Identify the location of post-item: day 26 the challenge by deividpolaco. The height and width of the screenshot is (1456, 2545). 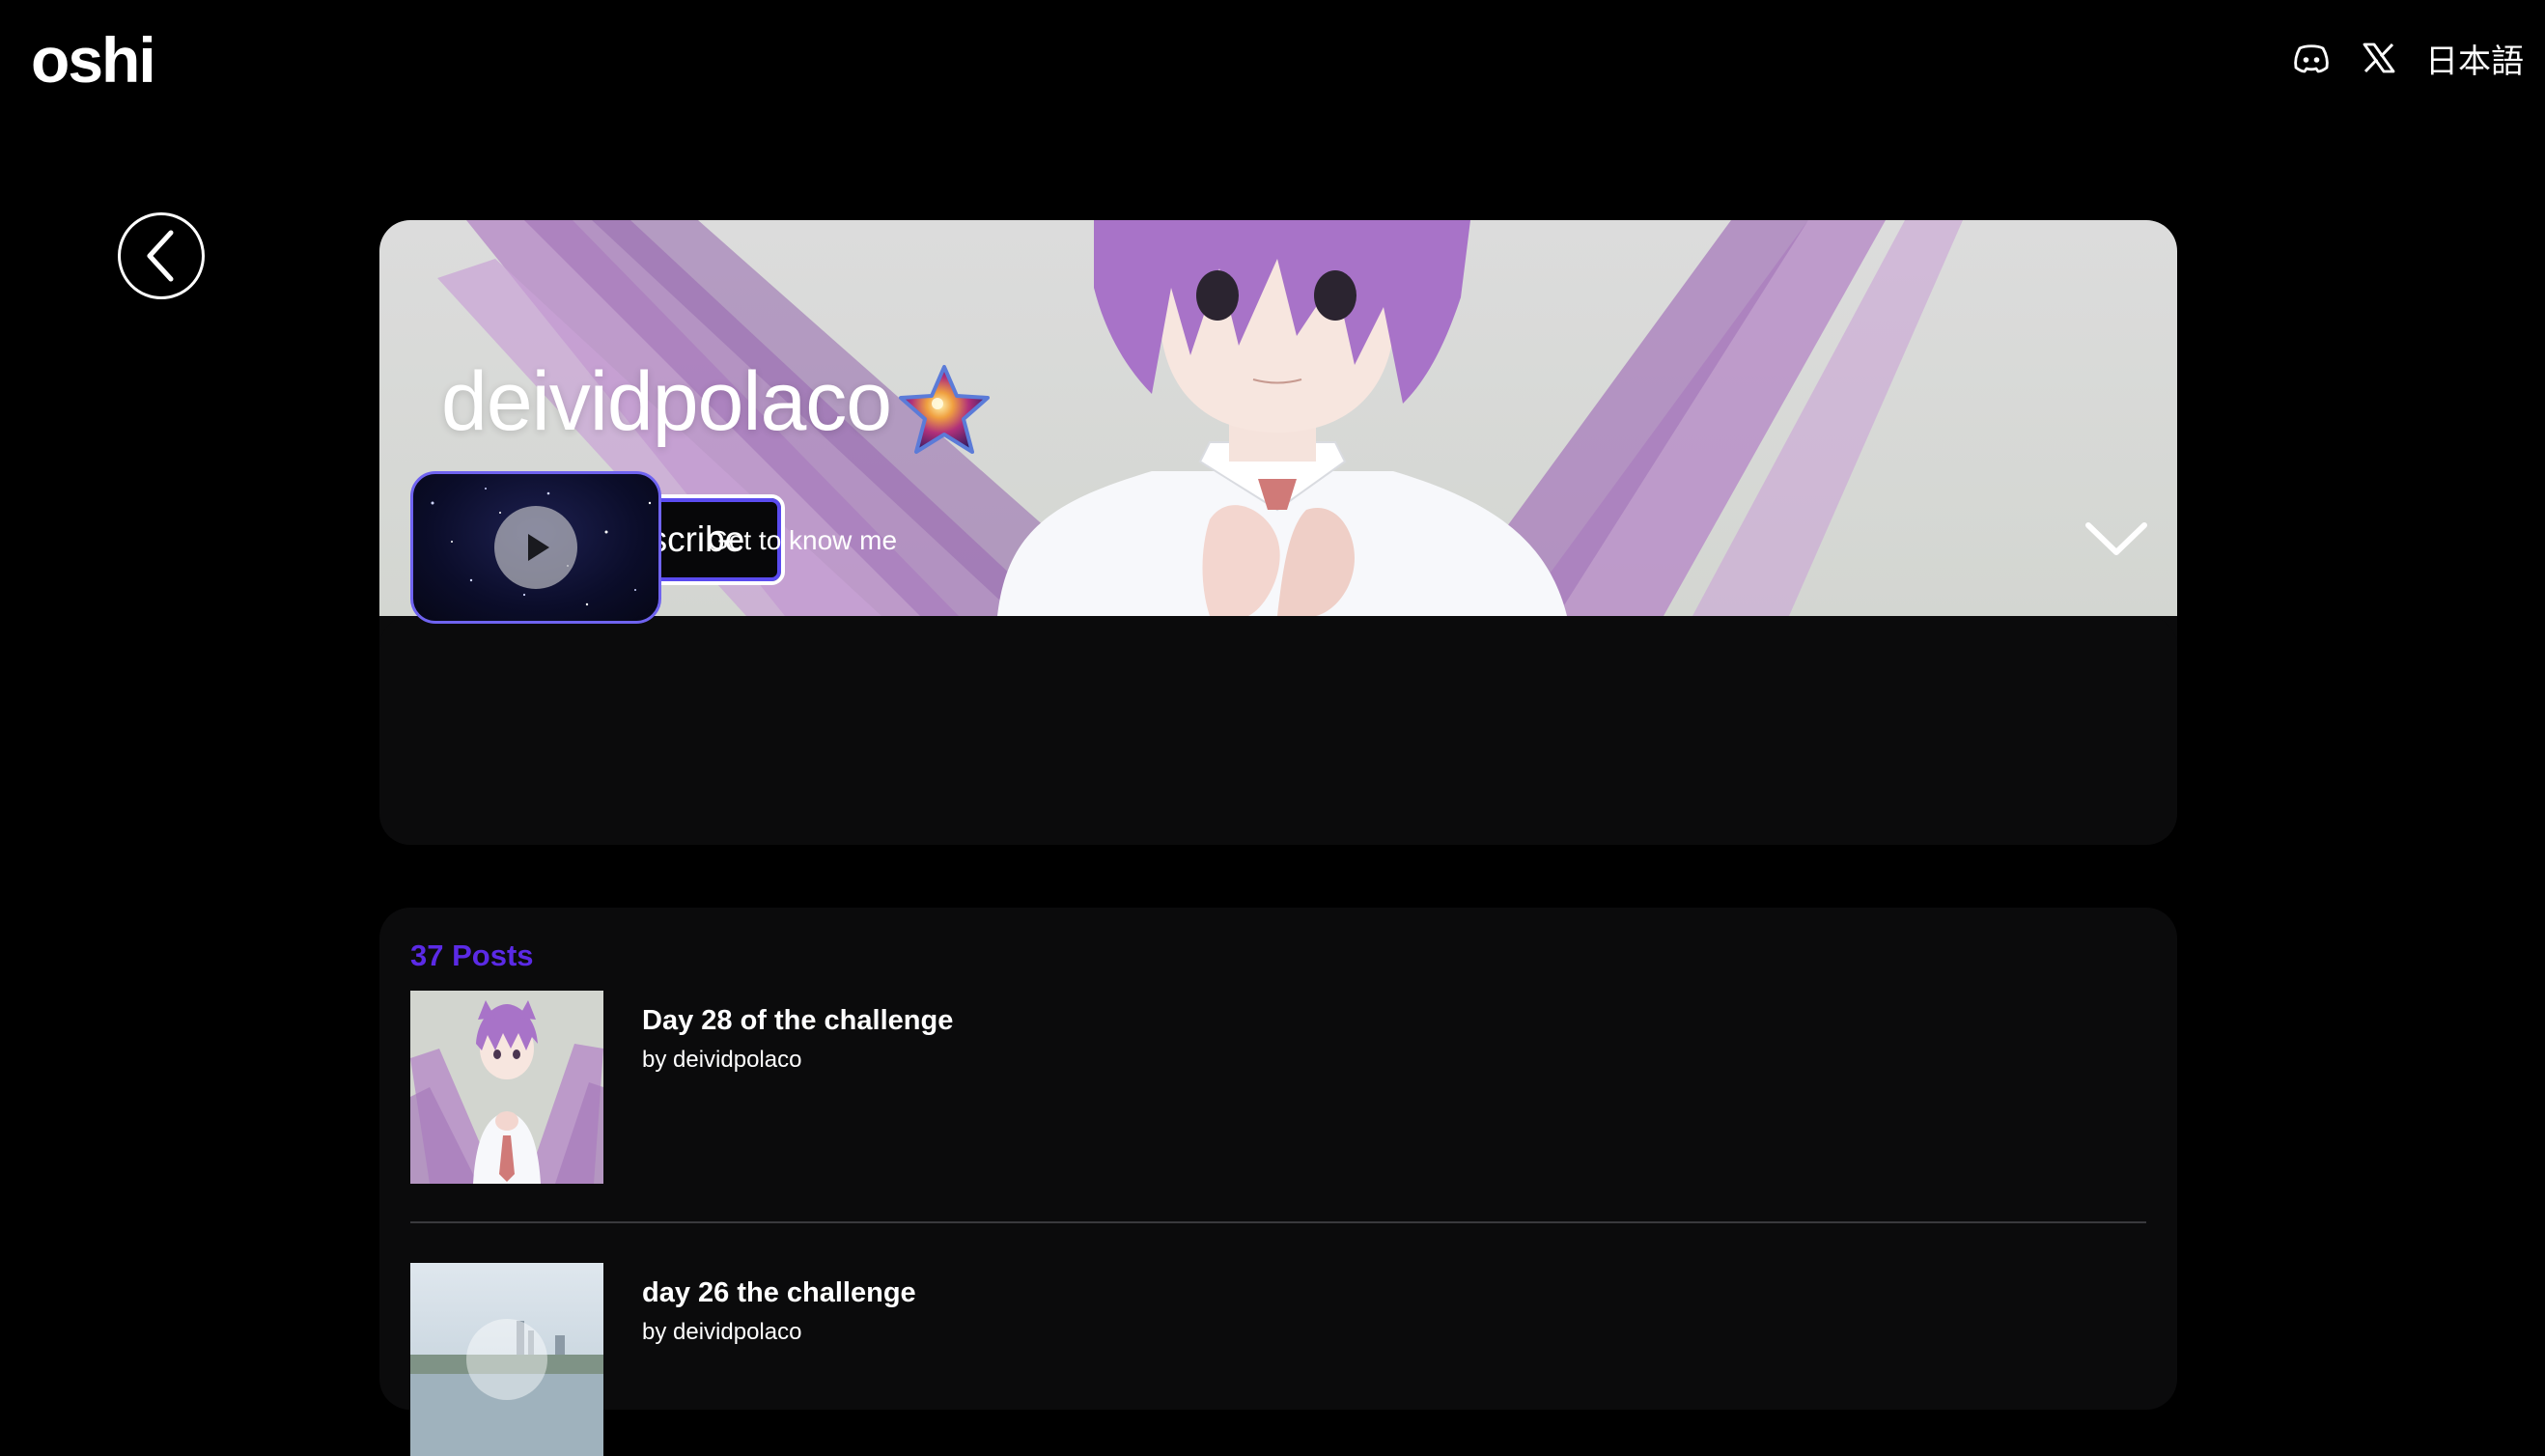
(1278, 1360).